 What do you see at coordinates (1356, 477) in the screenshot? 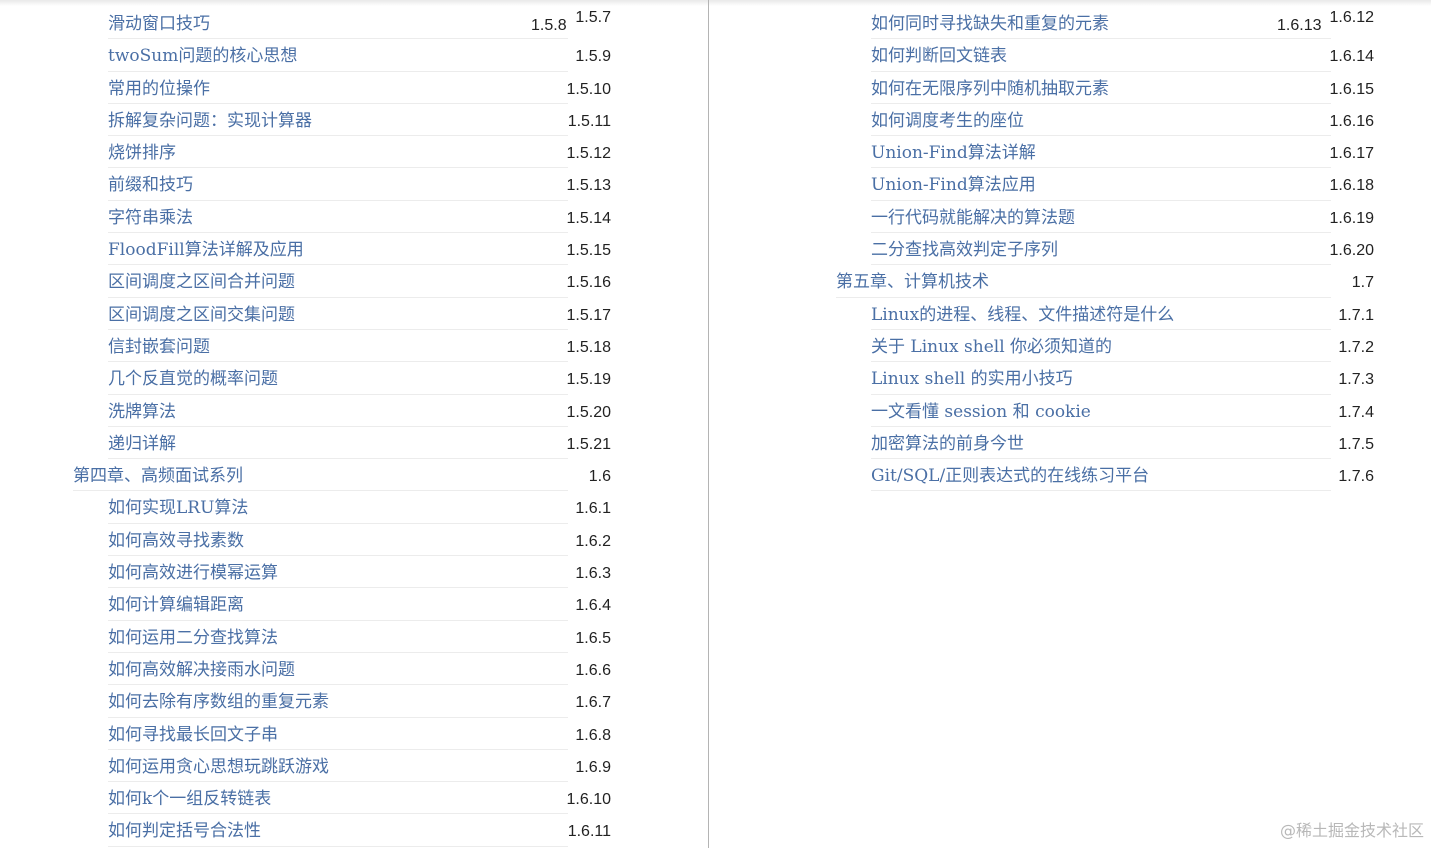
I see `toc-page-number: 1.7.6` at bounding box center [1356, 477].